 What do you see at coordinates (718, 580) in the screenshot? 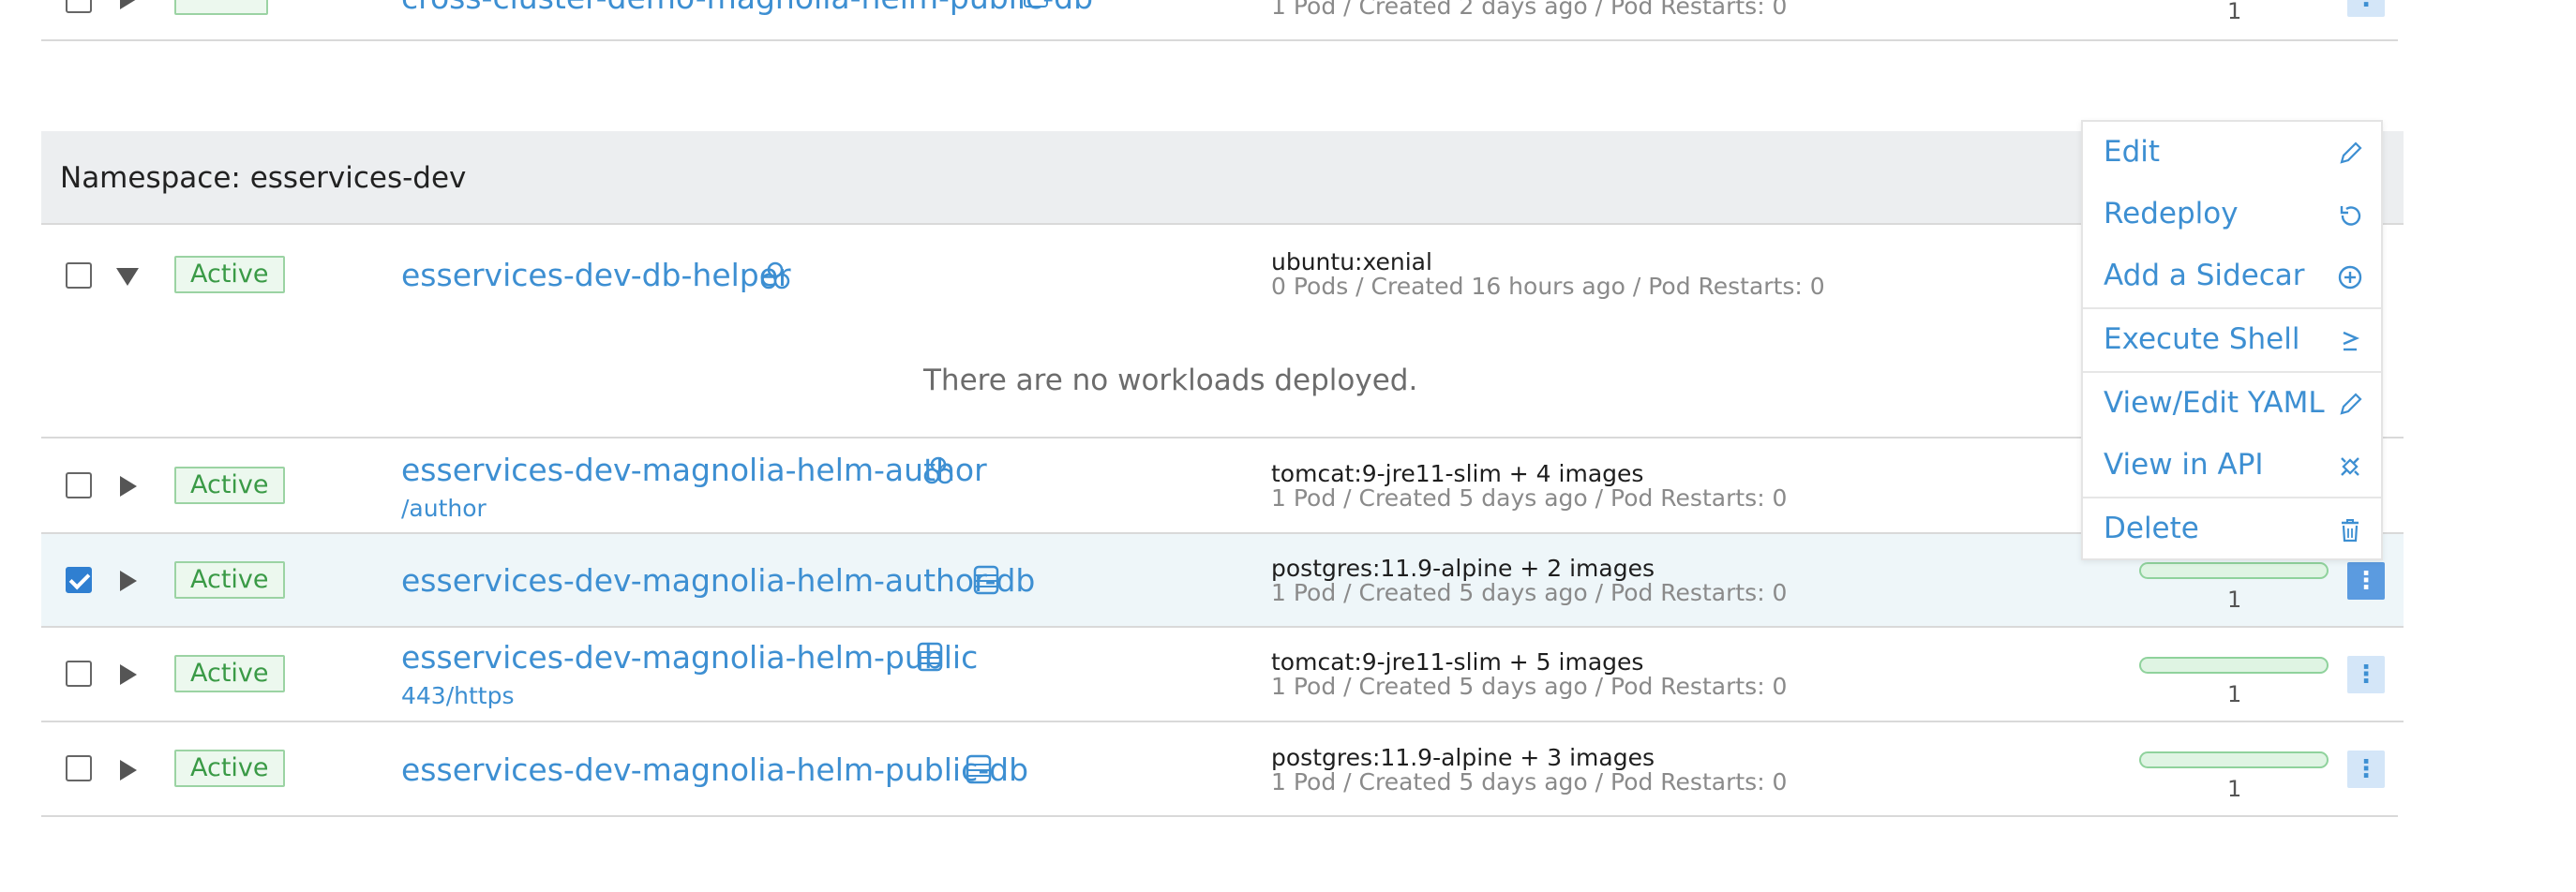
I see `workload-name-link: esservices-dev-magnolia-helm-author-db` at bounding box center [718, 580].